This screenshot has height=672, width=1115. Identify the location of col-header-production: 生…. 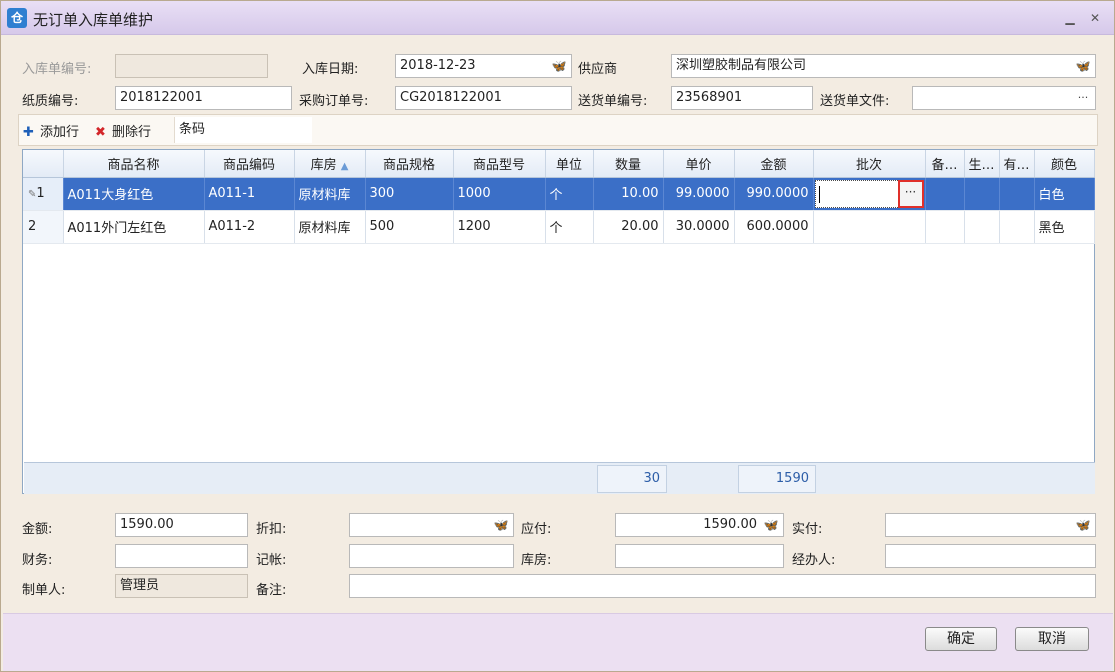
(982, 164).